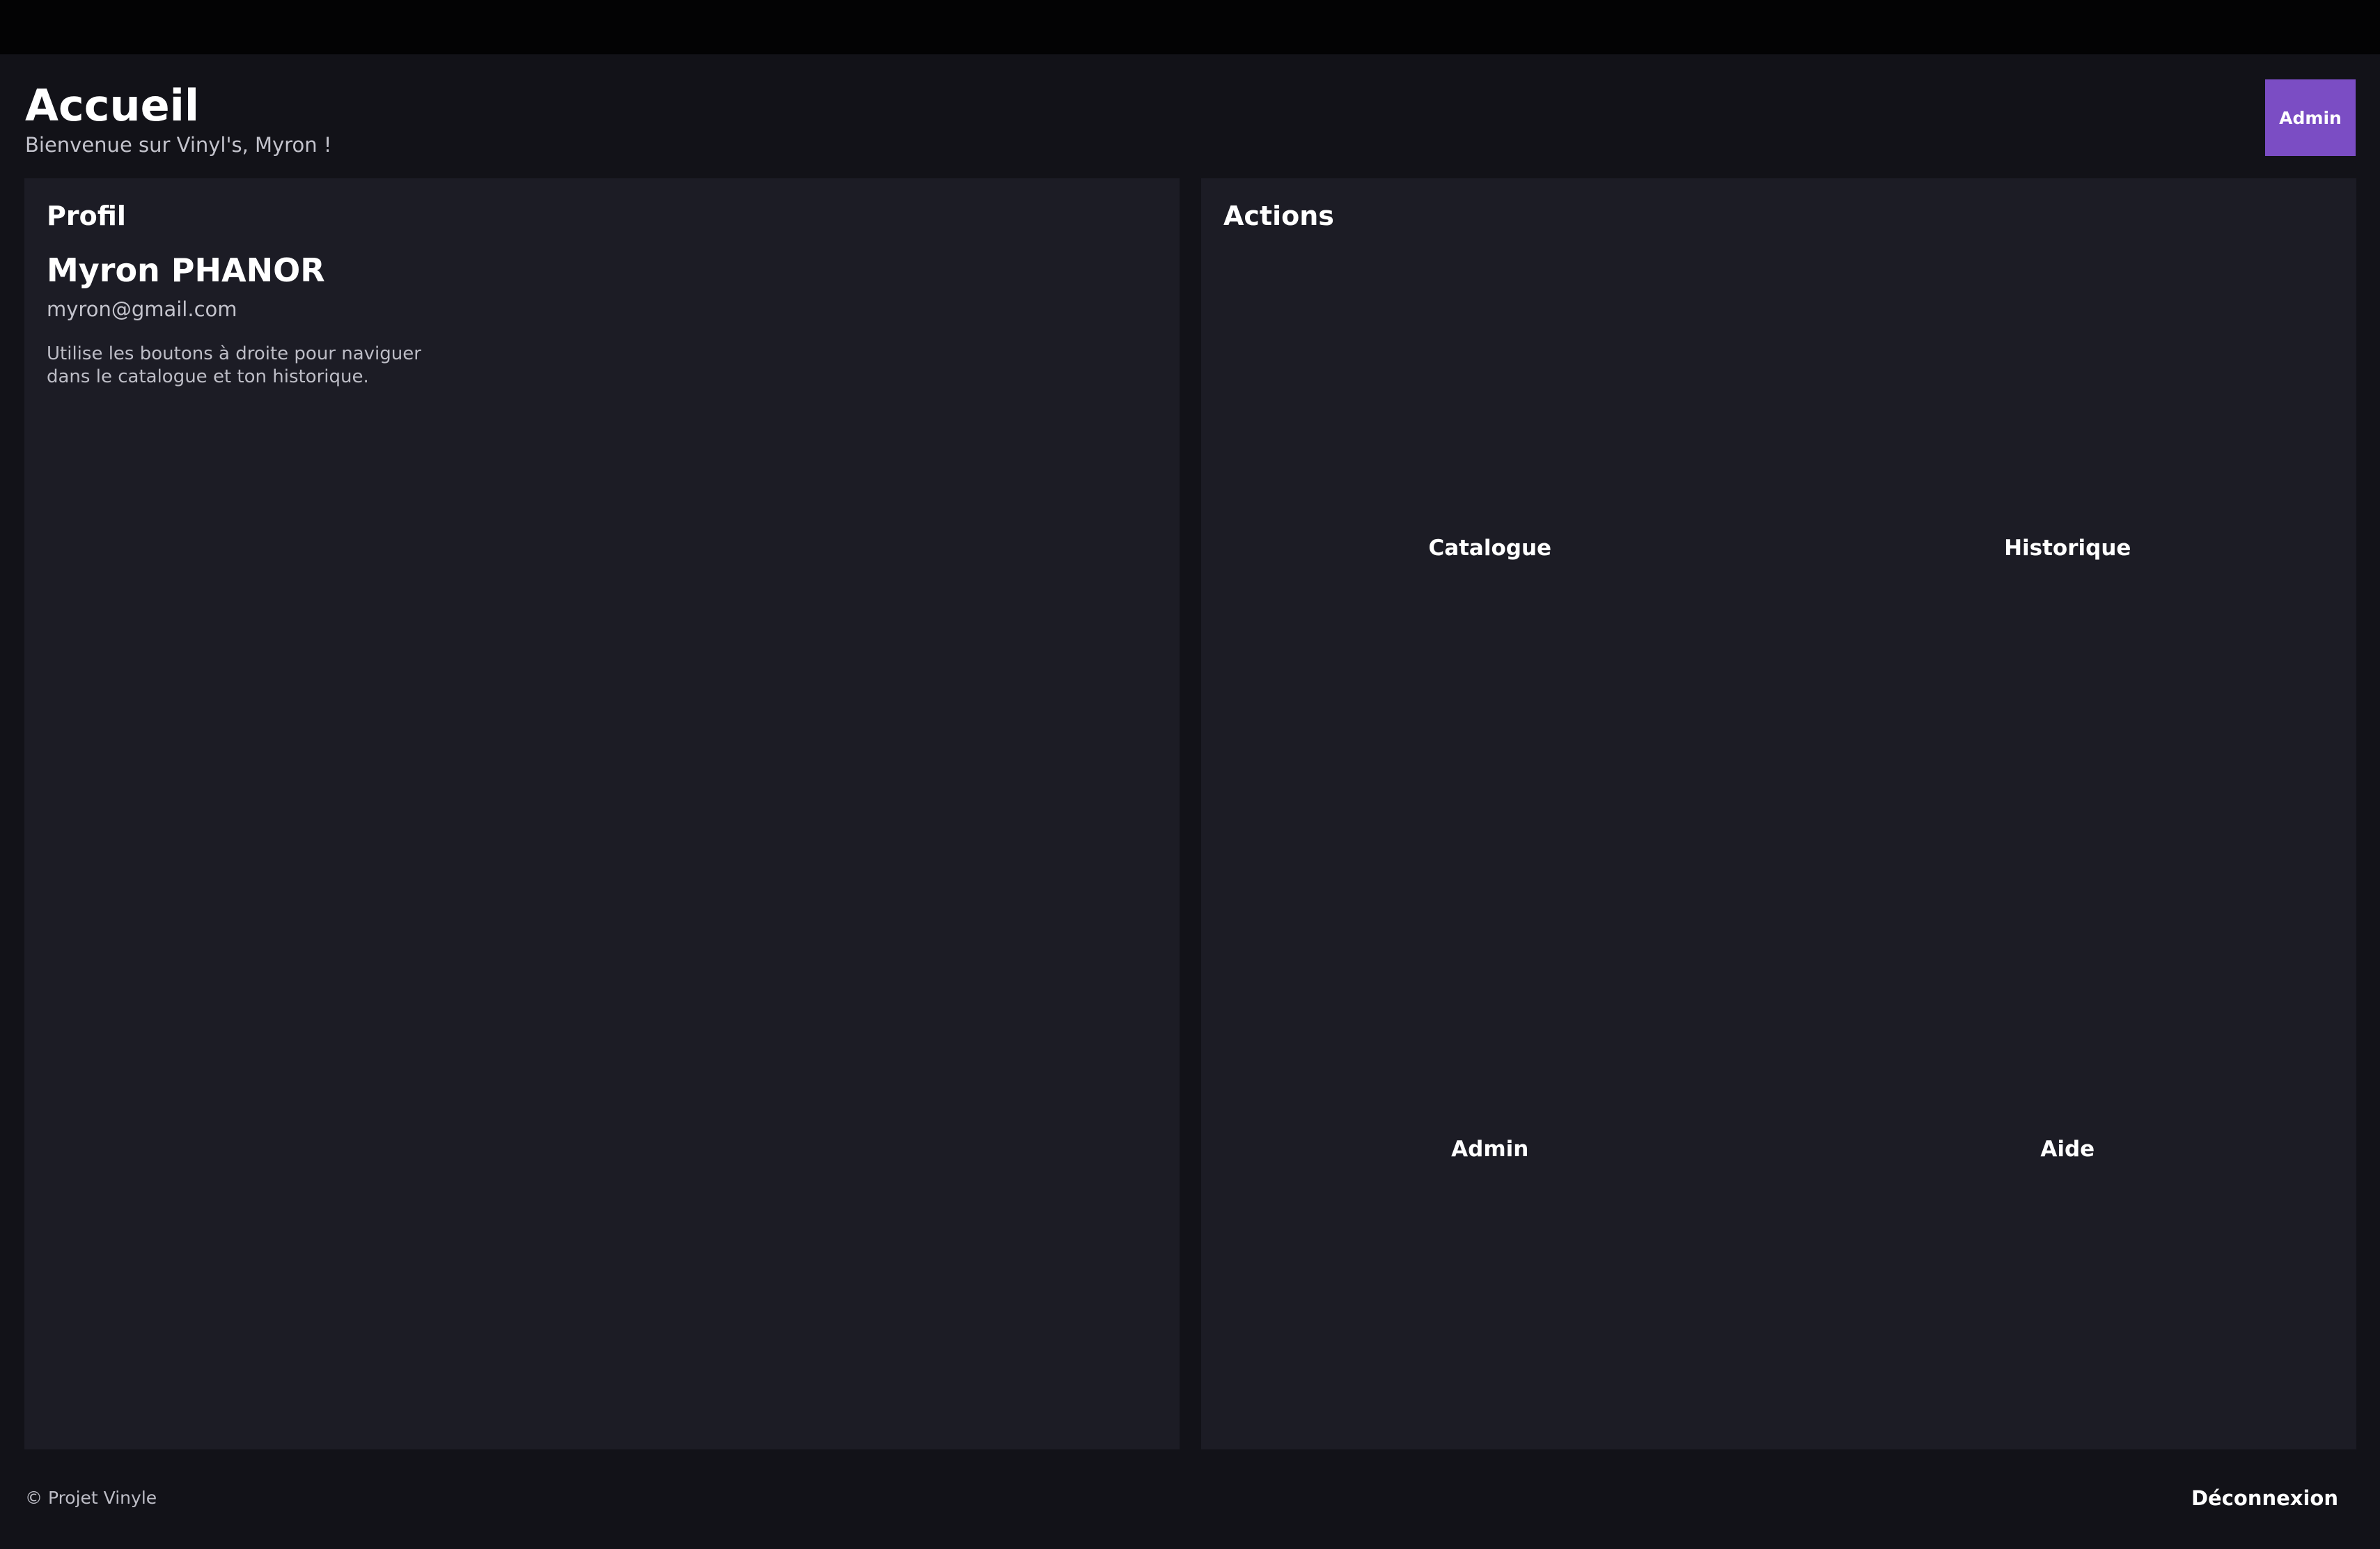 The image size is (2380, 1549). What do you see at coordinates (86, 216) in the screenshot?
I see `profile-panel-title: Profil` at bounding box center [86, 216].